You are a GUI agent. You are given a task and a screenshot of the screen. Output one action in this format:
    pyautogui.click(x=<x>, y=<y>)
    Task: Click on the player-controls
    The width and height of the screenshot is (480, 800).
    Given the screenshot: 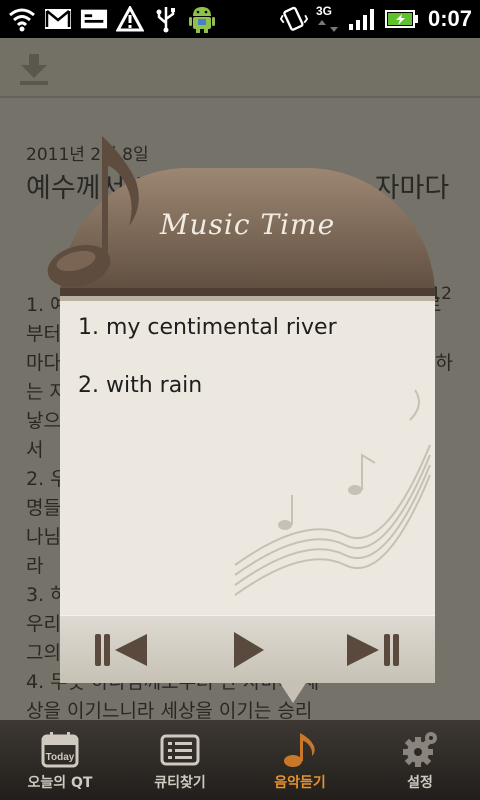 What is the action you would take?
    pyautogui.click(x=247, y=649)
    